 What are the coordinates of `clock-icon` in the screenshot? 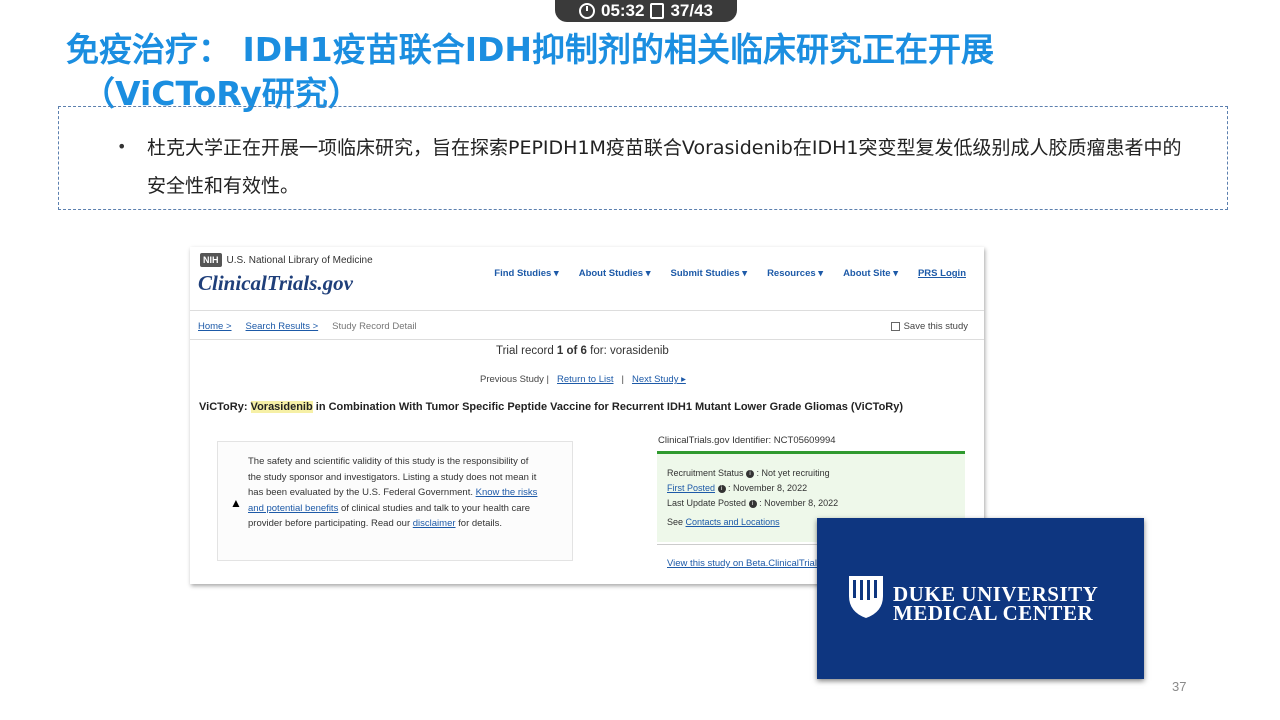 It's located at (586, 11).